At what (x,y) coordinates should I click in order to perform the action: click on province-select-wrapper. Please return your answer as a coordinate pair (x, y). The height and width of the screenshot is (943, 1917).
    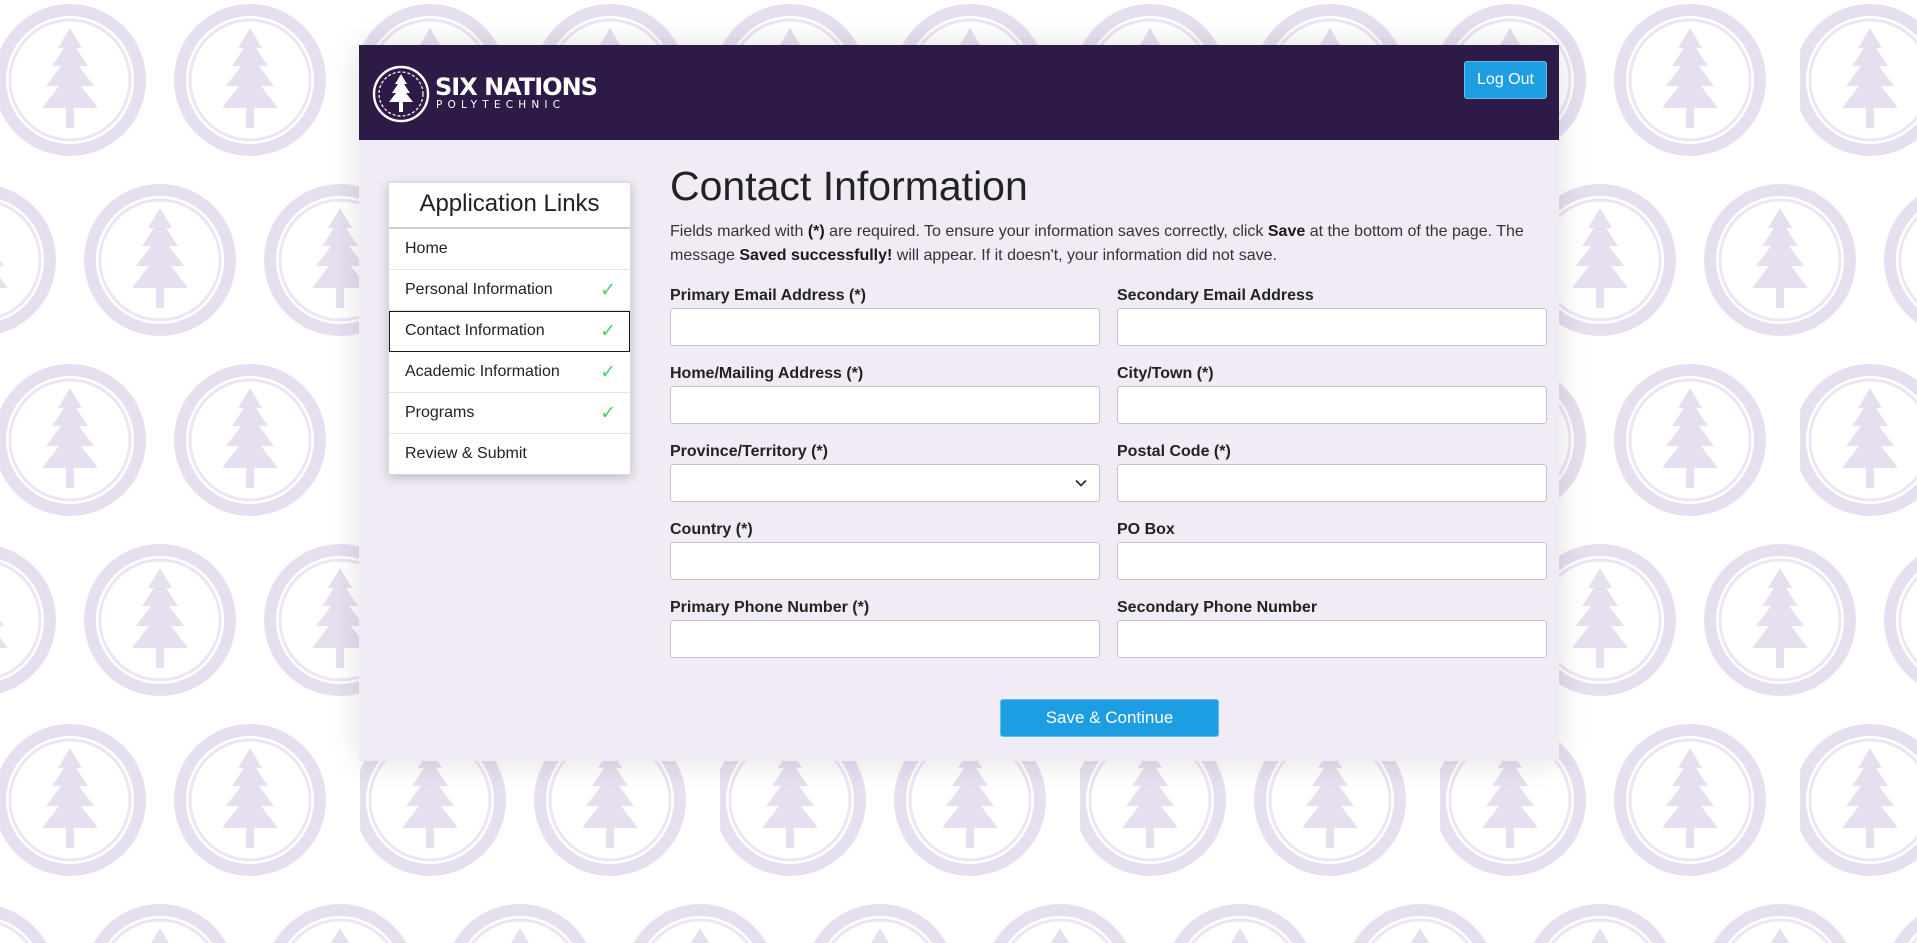
    Looking at the image, I should click on (885, 483).